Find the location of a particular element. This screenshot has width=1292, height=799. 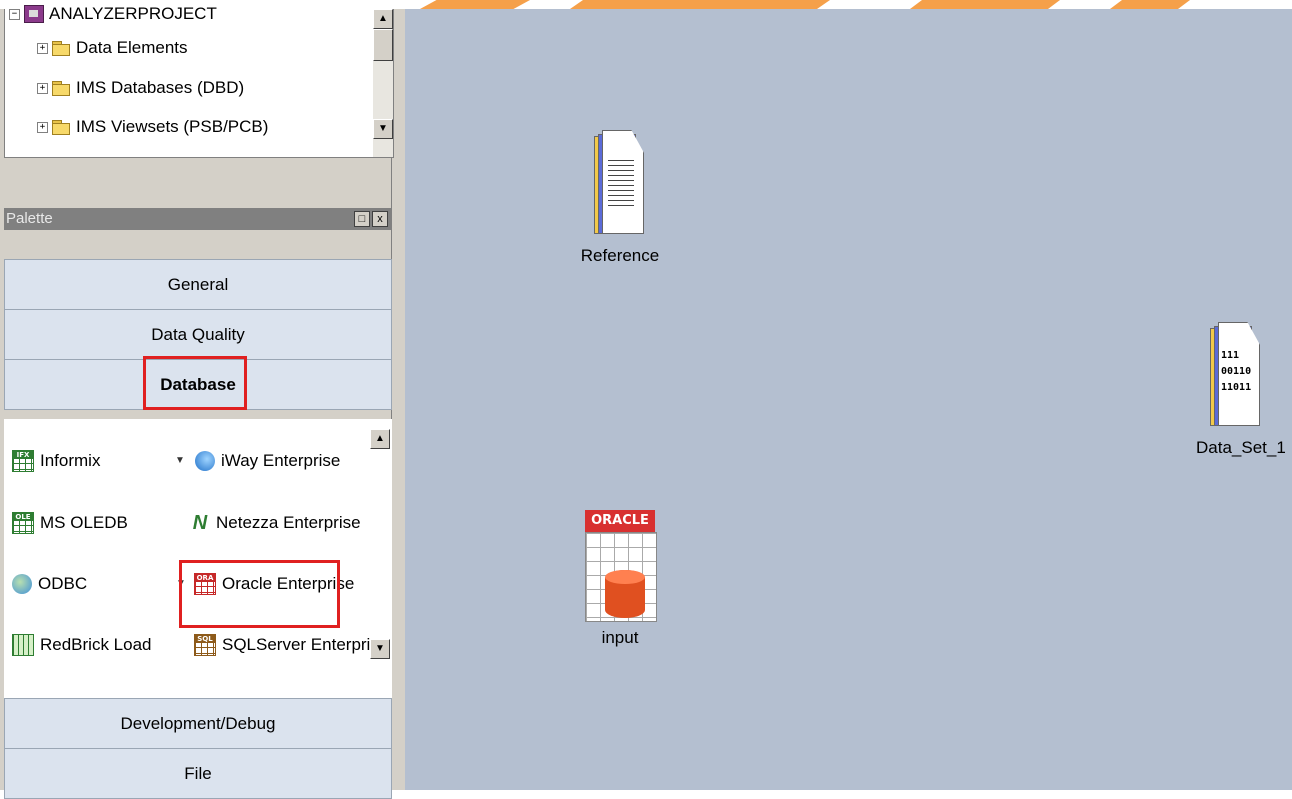

informix-icon: IFX is located at coordinates (23, 461).